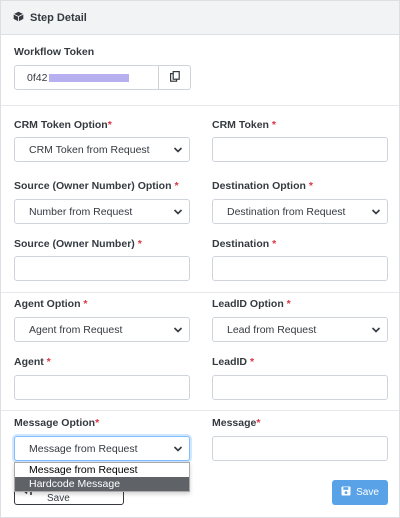 The height and width of the screenshot is (518, 400). What do you see at coordinates (102, 448) in the screenshot?
I see `message-option-select: Message from Request` at bounding box center [102, 448].